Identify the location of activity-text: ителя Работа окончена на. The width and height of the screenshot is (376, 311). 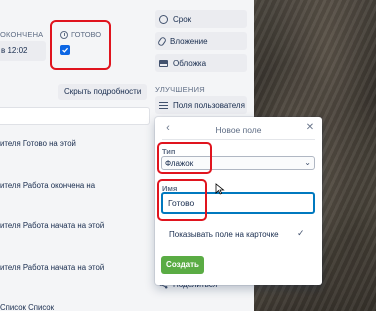
(48, 185).